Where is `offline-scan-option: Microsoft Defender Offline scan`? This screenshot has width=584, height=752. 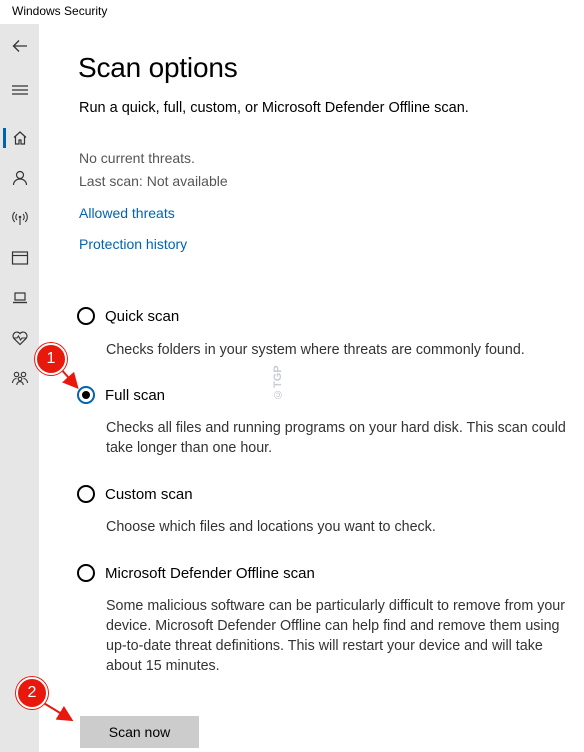 offline-scan-option: Microsoft Defender Offline scan is located at coordinates (196, 573).